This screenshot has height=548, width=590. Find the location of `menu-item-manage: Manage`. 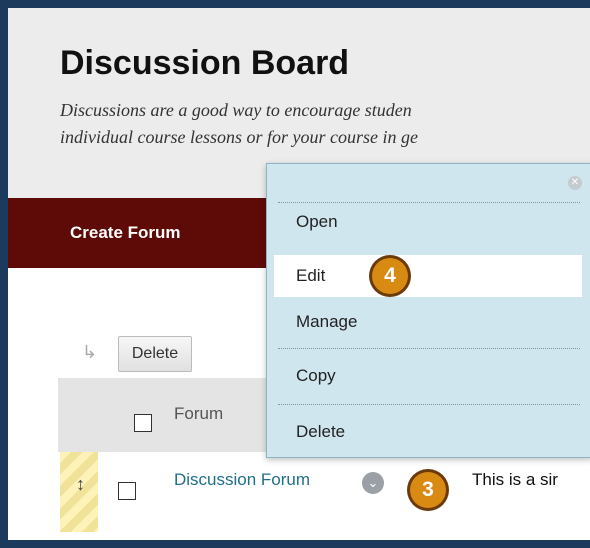

menu-item-manage: Manage is located at coordinates (326, 322).